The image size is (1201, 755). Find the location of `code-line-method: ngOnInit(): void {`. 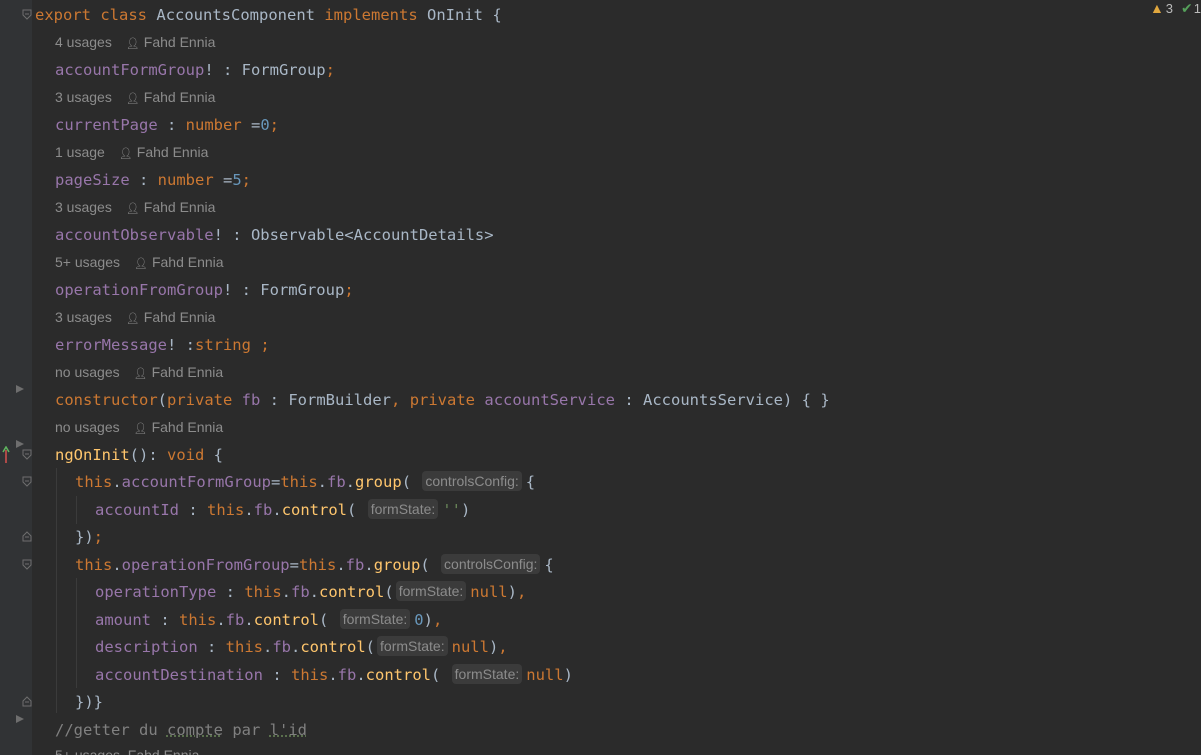

code-line-method: ngOnInit(): void { is located at coordinates (139, 455).